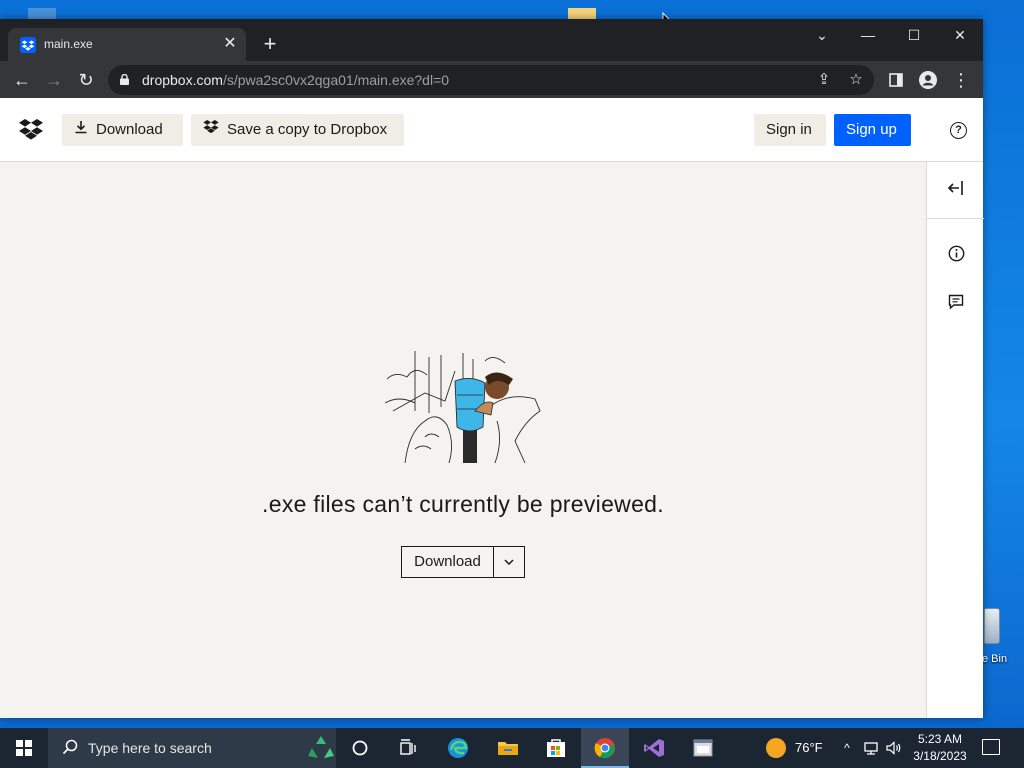  I want to click on visual-studio-icon, so click(654, 748).